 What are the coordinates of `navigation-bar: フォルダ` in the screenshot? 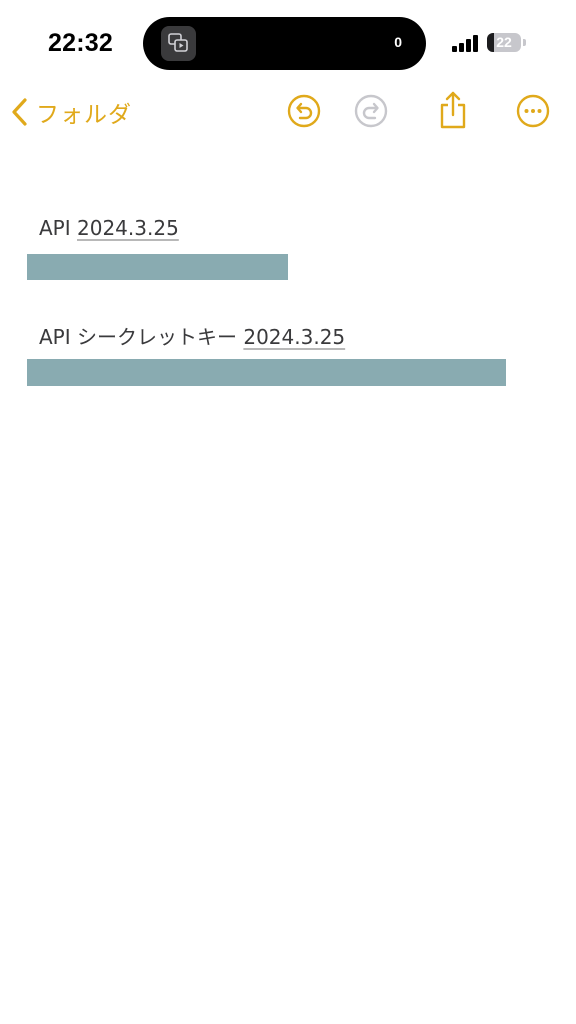 It's located at (288, 114).